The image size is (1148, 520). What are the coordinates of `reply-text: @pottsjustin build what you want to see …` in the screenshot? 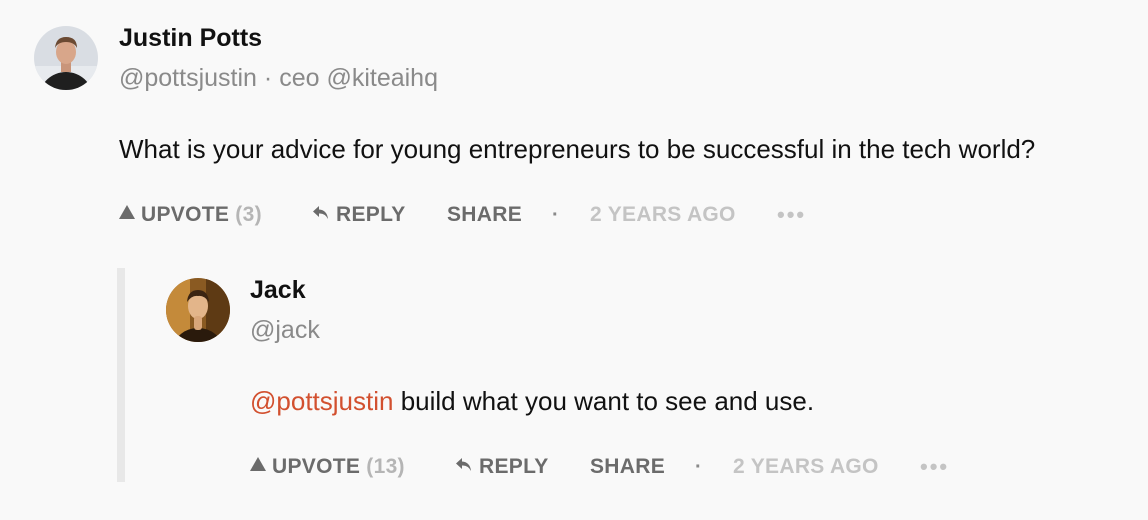 It's located at (532, 401).